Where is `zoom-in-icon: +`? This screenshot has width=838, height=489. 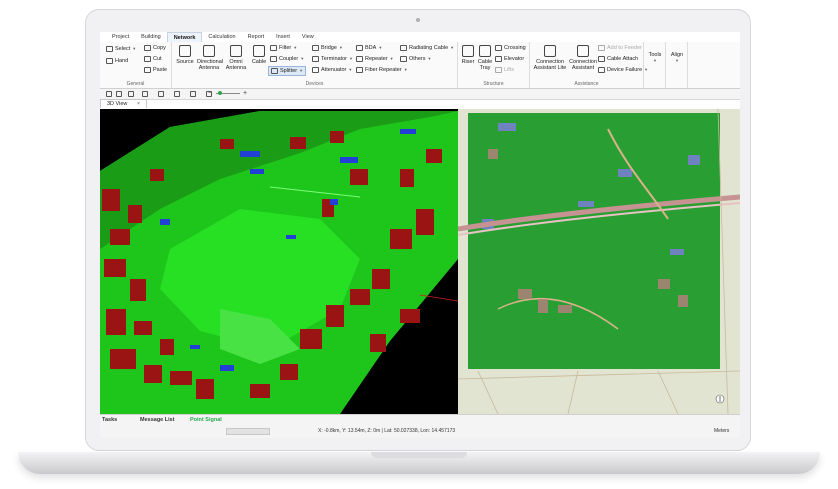
zoom-in-icon: + is located at coordinates (245, 94).